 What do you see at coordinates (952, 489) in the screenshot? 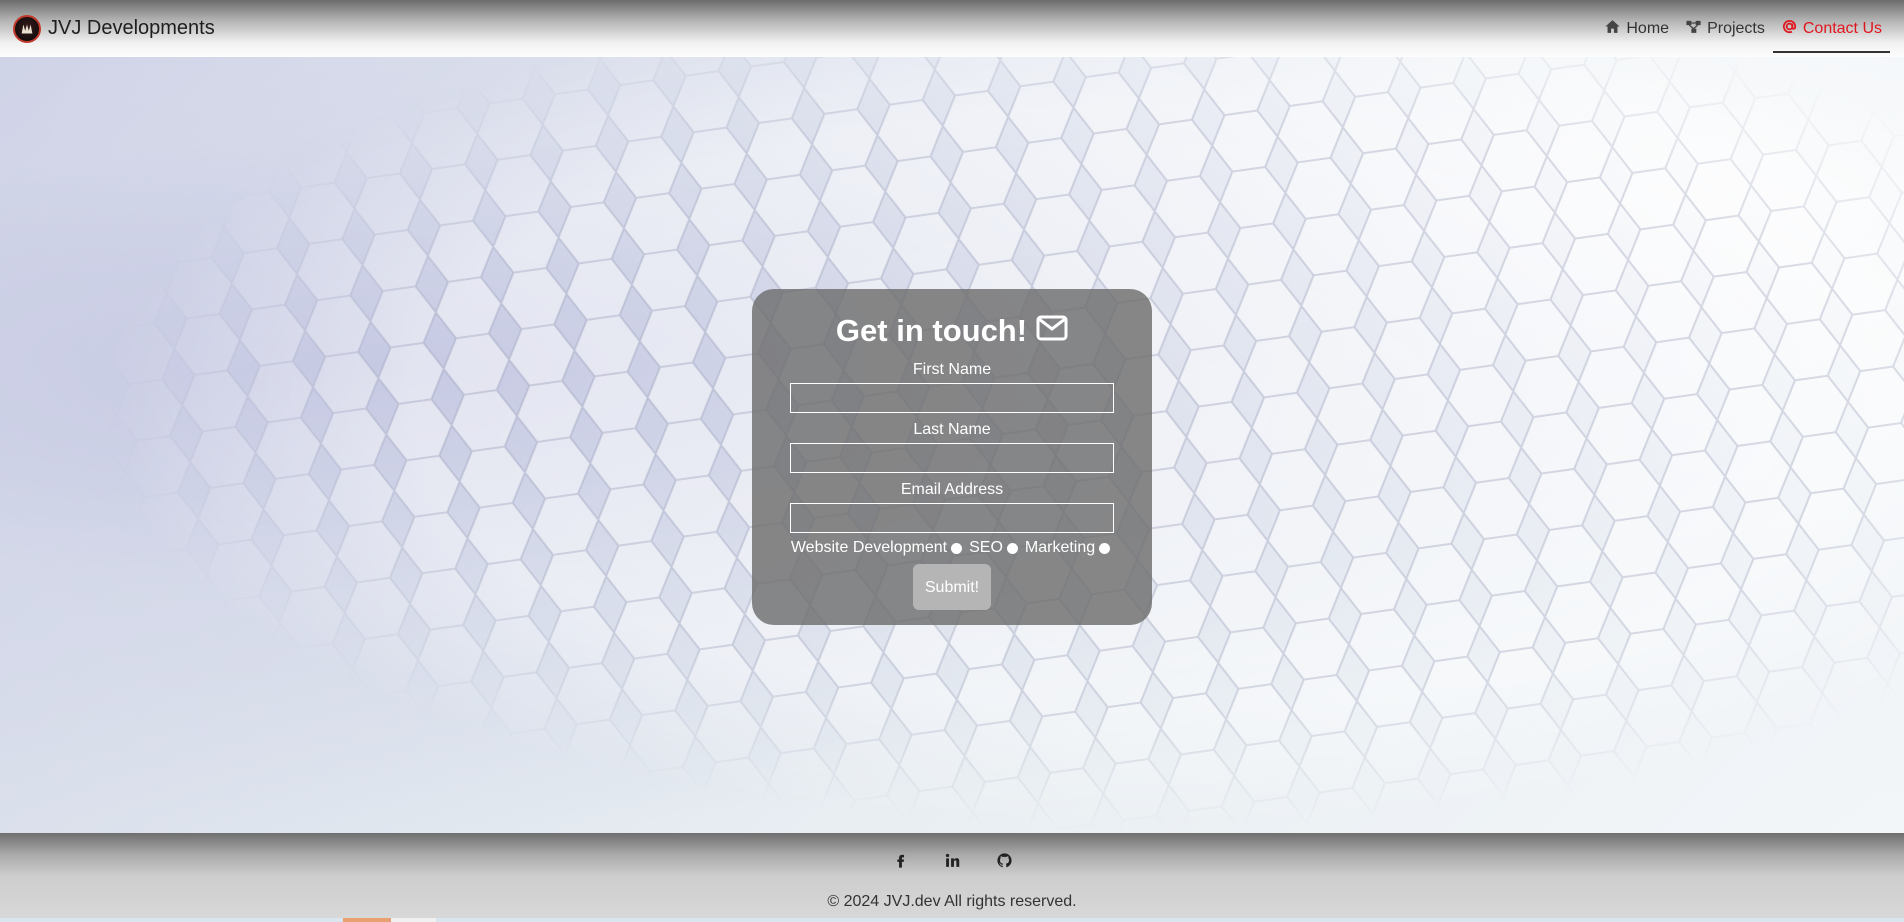
I see `email-label: Email Address` at bounding box center [952, 489].